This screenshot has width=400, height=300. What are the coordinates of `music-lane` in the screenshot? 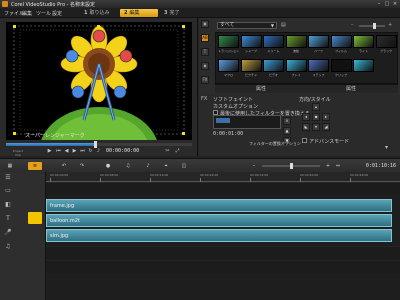 It's located at (223, 266).